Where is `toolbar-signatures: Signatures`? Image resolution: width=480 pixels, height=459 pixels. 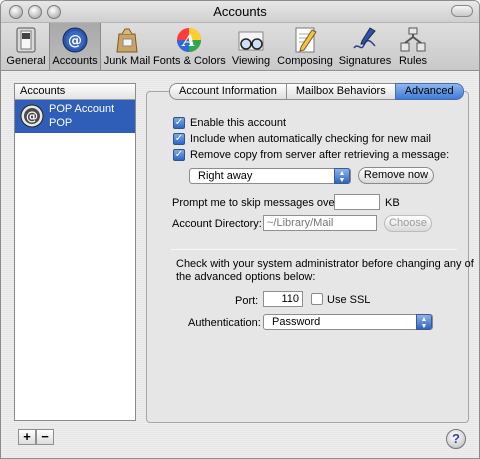
toolbar-signatures: Signatures is located at coordinates (365, 46).